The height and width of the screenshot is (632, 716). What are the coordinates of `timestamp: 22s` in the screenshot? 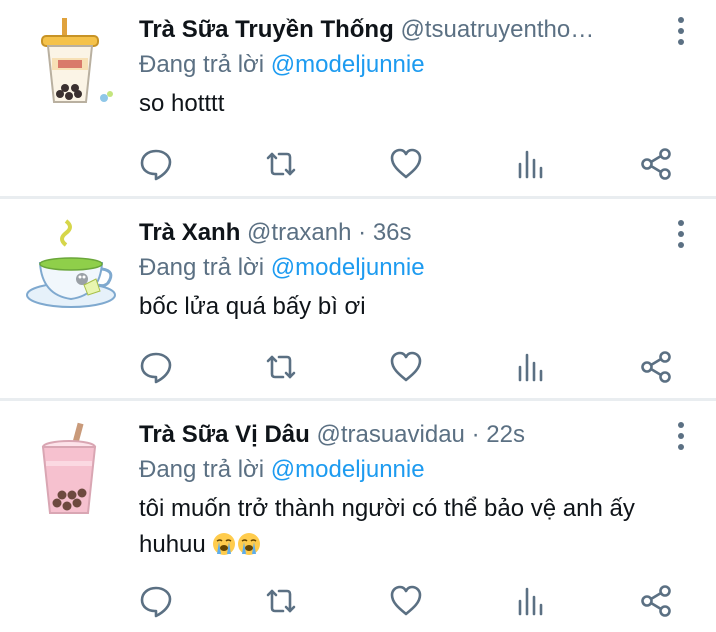 It's located at (505, 434).